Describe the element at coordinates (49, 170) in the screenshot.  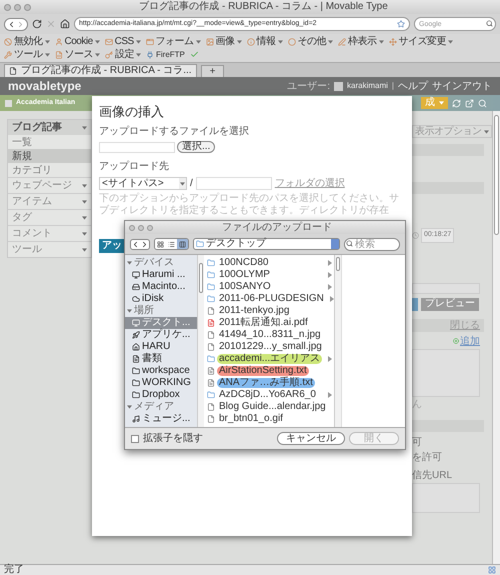
I see `sidebar-item: カテゴリ` at that location.